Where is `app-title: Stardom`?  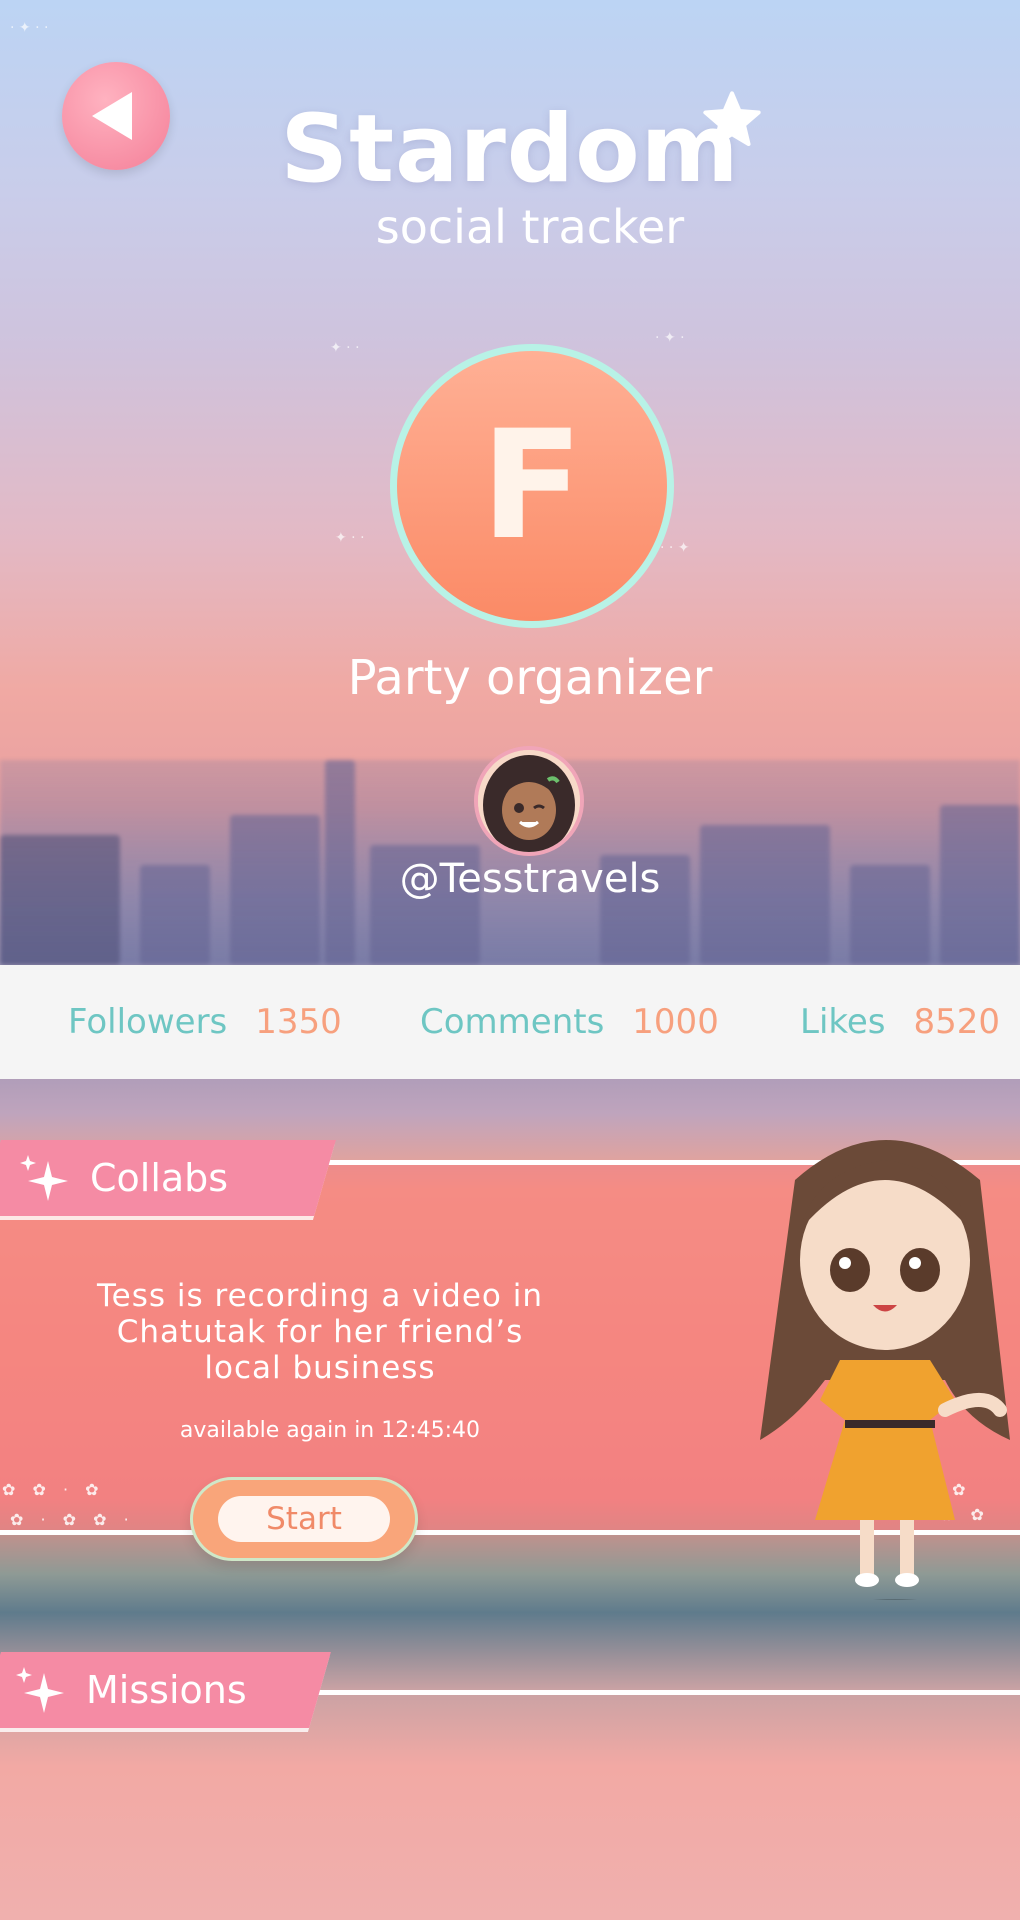
app-title: Stardom is located at coordinates (510, 149).